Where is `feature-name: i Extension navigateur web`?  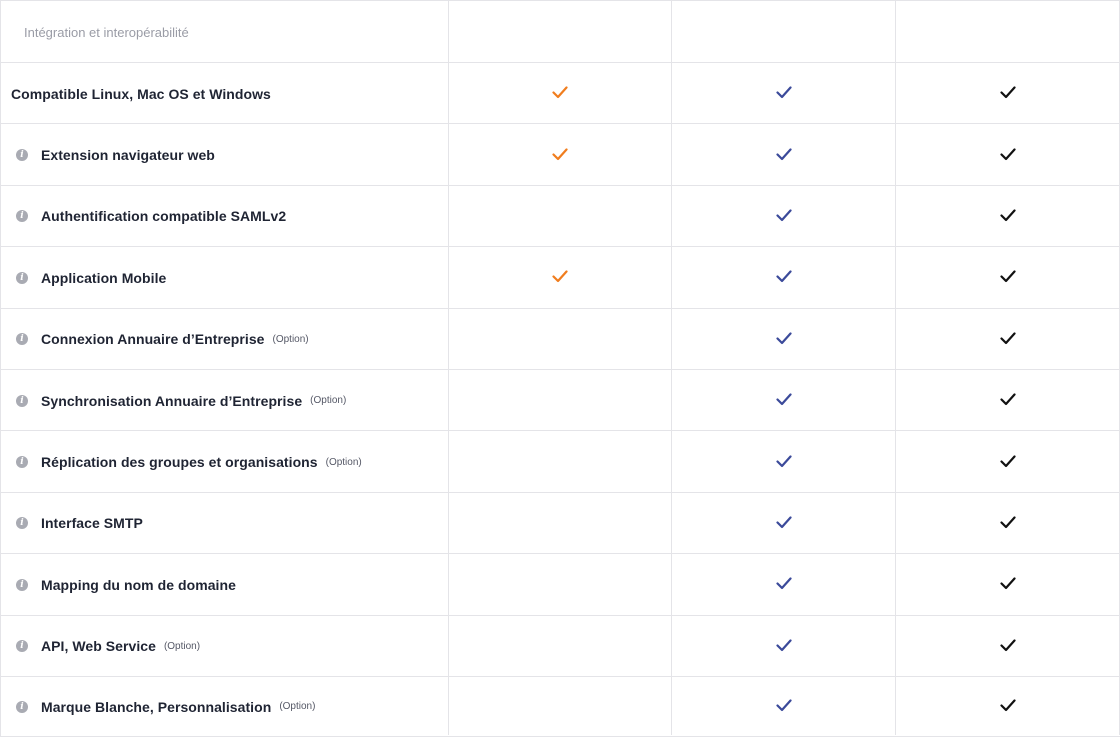 feature-name: i Extension navigateur web is located at coordinates (108, 155).